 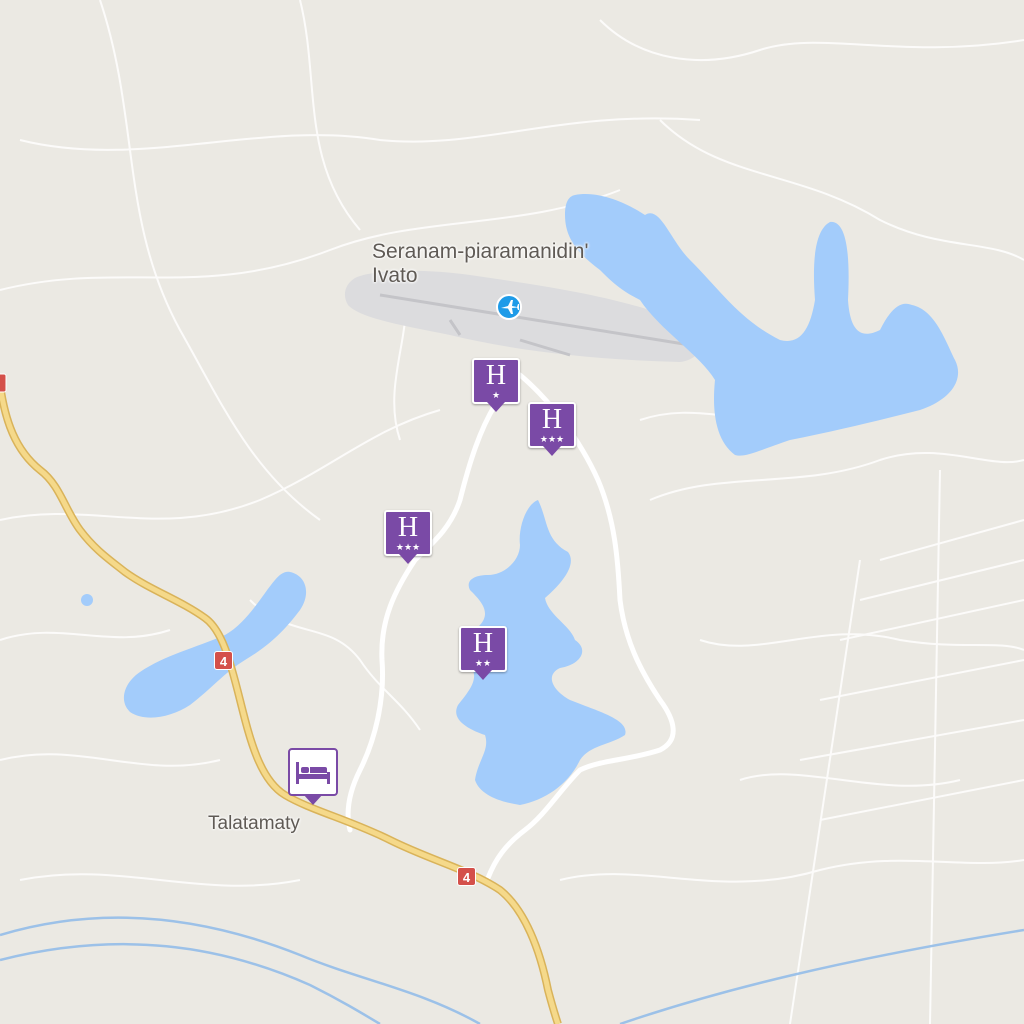 What do you see at coordinates (3, 383) in the screenshot?
I see `road-shield-partial` at bounding box center [3, 383].